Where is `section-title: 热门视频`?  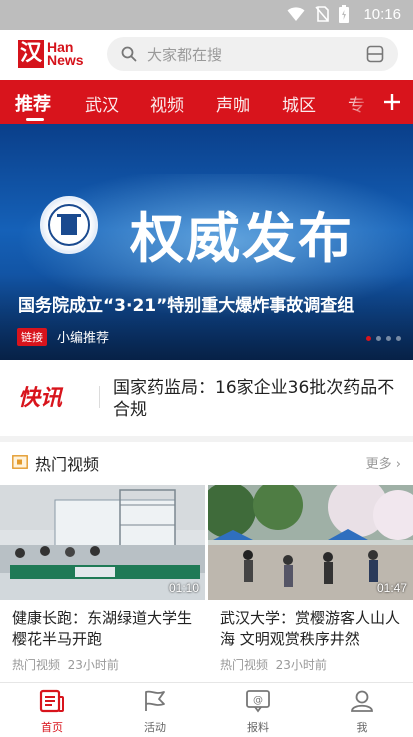
section-title: 热门视频 is located at coordinates (67, 464).